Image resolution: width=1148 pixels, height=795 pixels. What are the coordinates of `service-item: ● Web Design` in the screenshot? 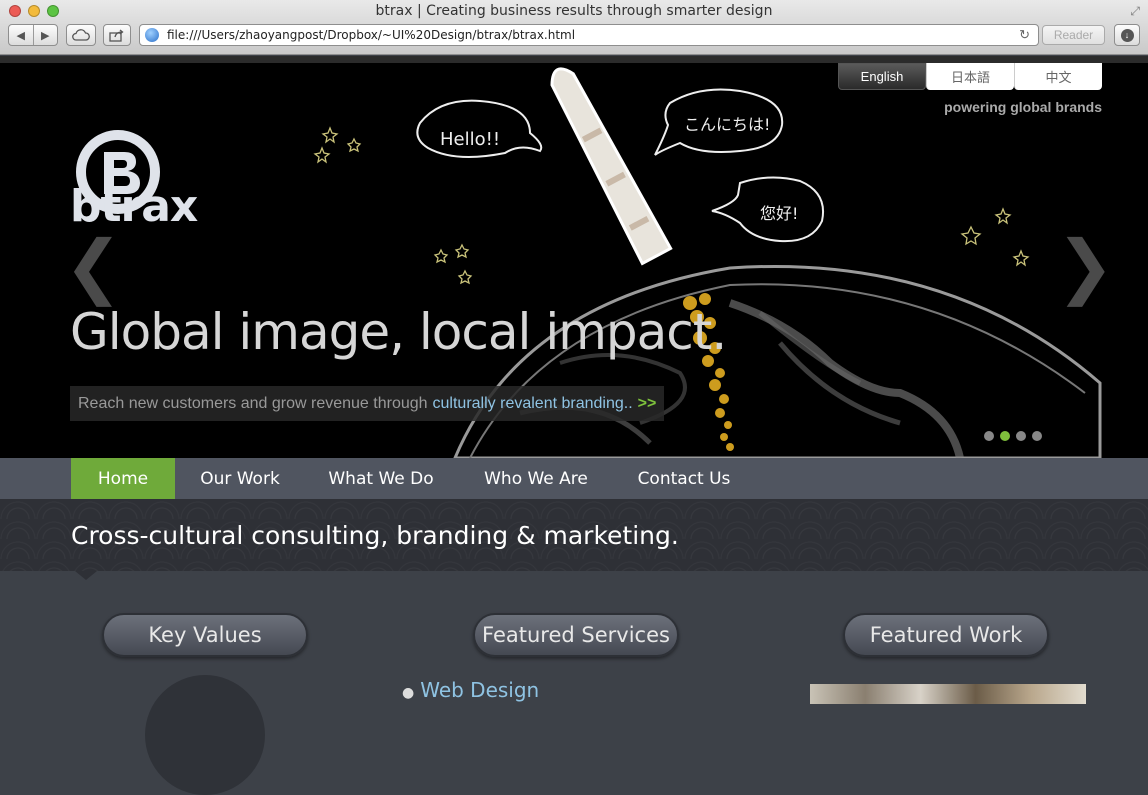 It's located at (470, 690).